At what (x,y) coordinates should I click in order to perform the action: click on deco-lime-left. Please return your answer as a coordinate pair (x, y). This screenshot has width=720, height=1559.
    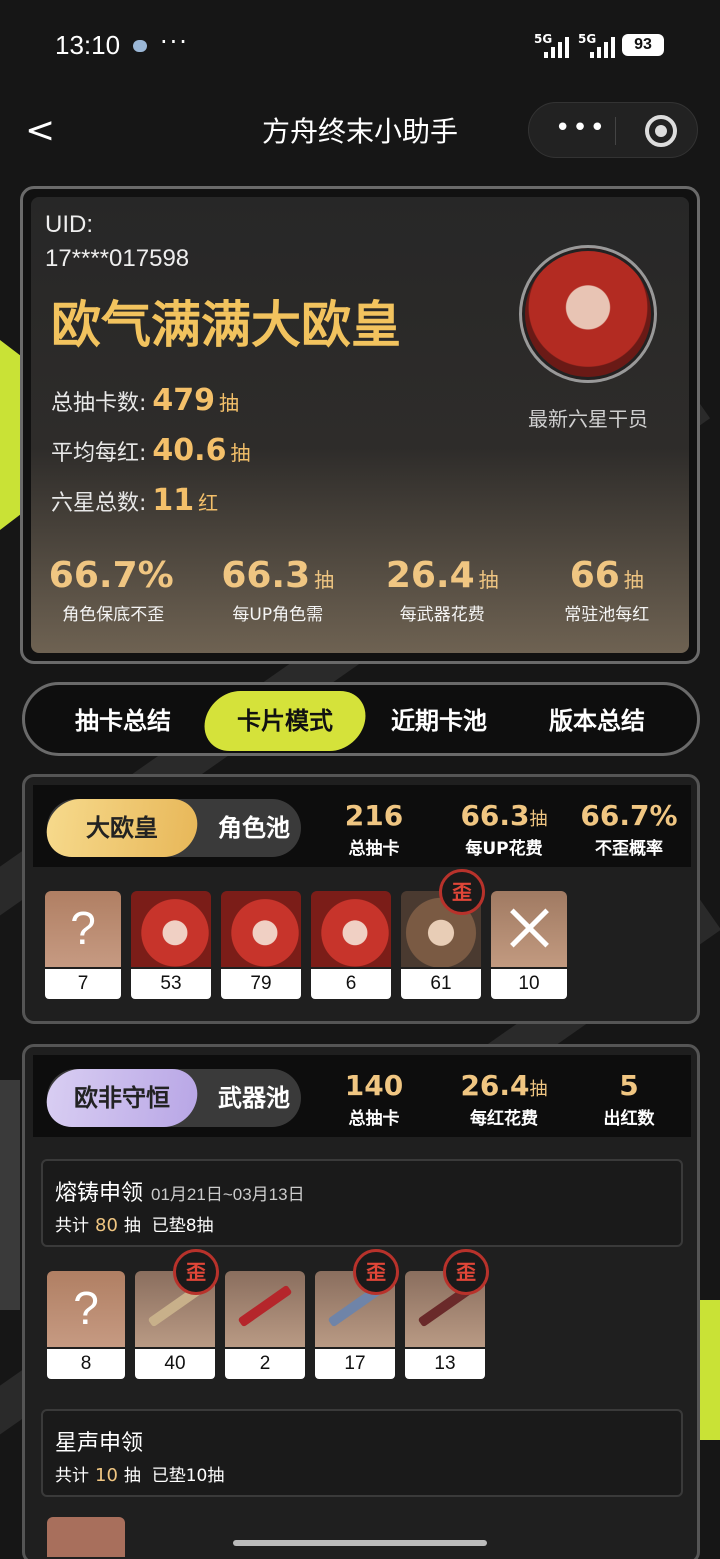
    Looking at the image, I should click on (10, 435).